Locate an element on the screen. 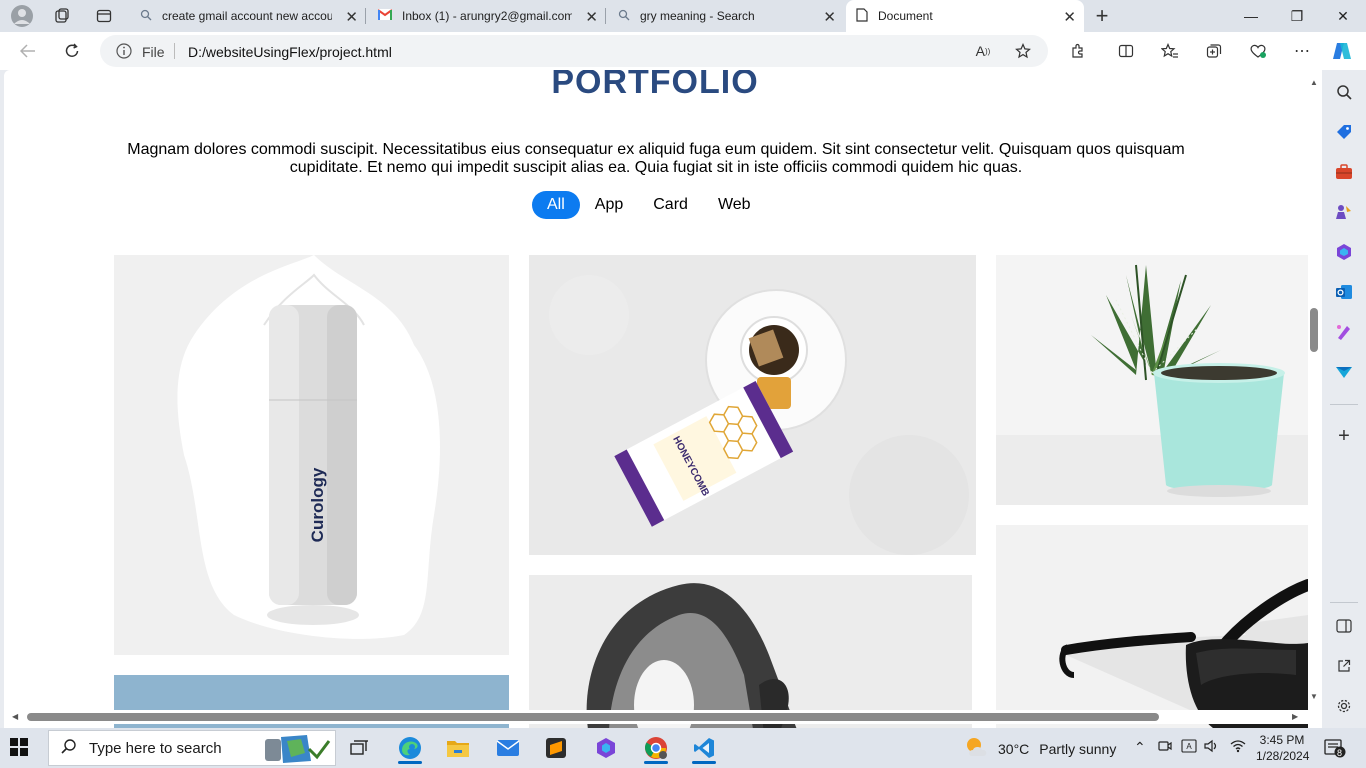 The width and height of the screenshot is (1366, 768). sidebar-panel-icon is located at coordinates (1344, 626).